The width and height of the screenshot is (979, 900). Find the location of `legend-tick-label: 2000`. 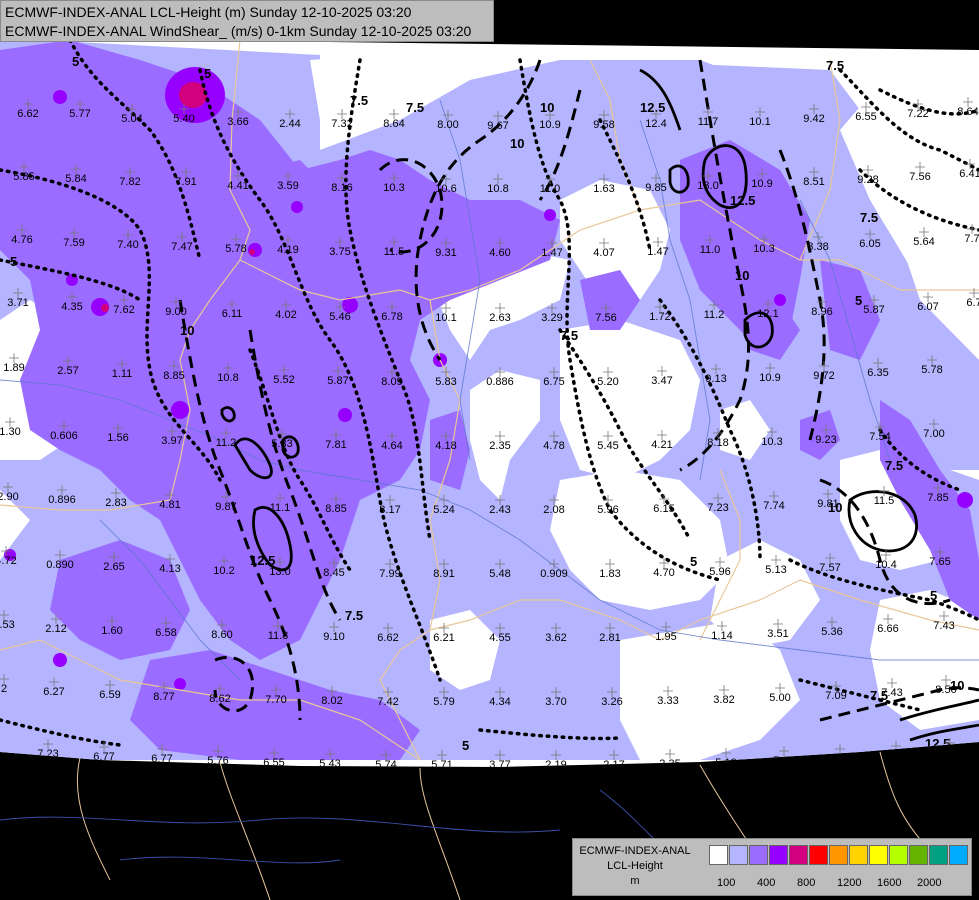

legend-tick-label: 2000 is located at coordinates (929, 883).